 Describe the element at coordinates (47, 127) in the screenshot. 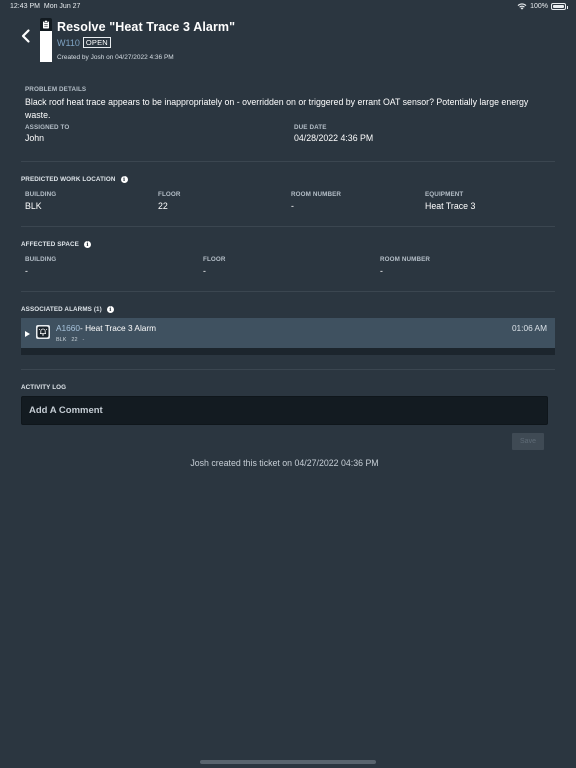

I see `assigned-to-label: ASSIGNED TO` at that location.